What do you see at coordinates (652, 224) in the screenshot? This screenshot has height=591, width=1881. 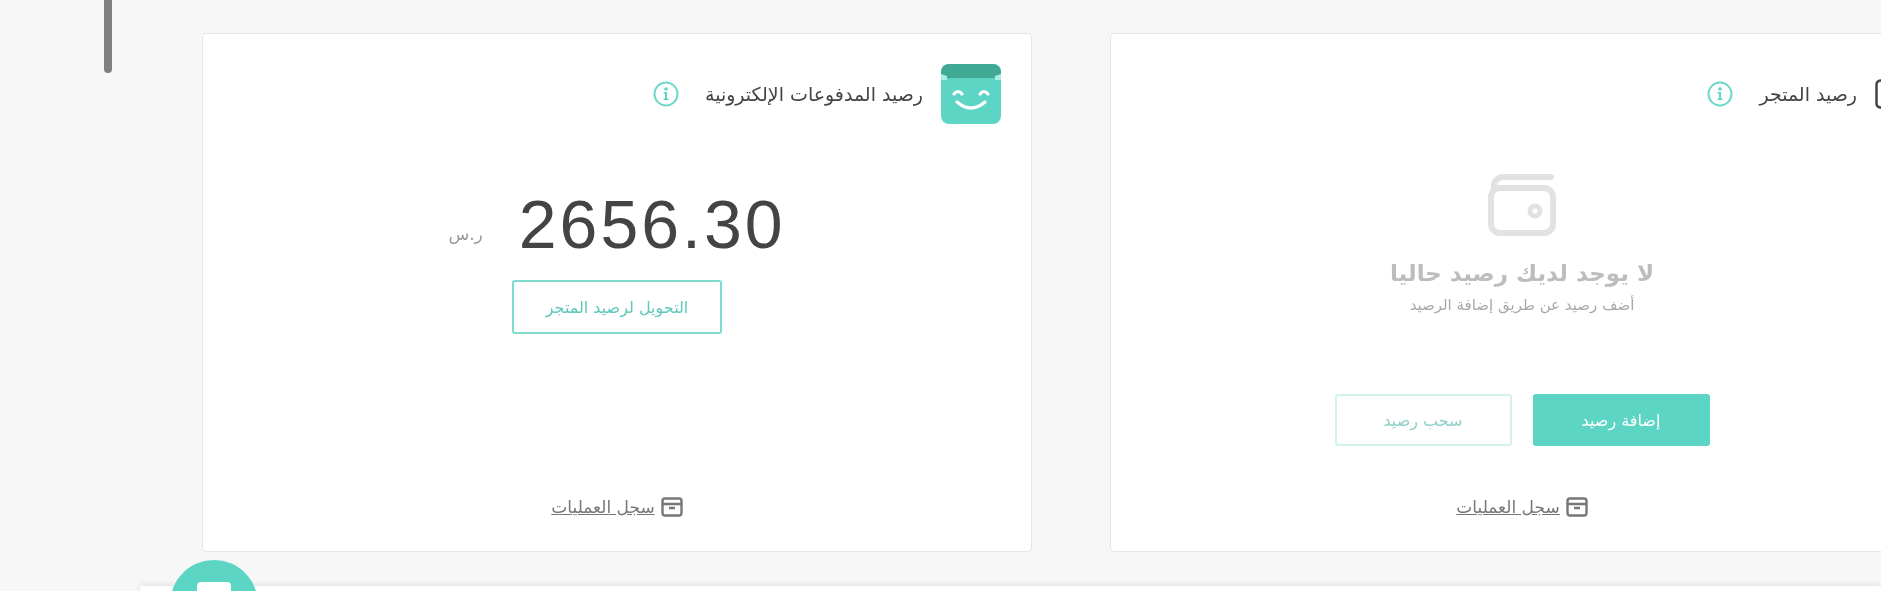 I see `balance-amount: 2656.30` at bounding box center [652, 224].